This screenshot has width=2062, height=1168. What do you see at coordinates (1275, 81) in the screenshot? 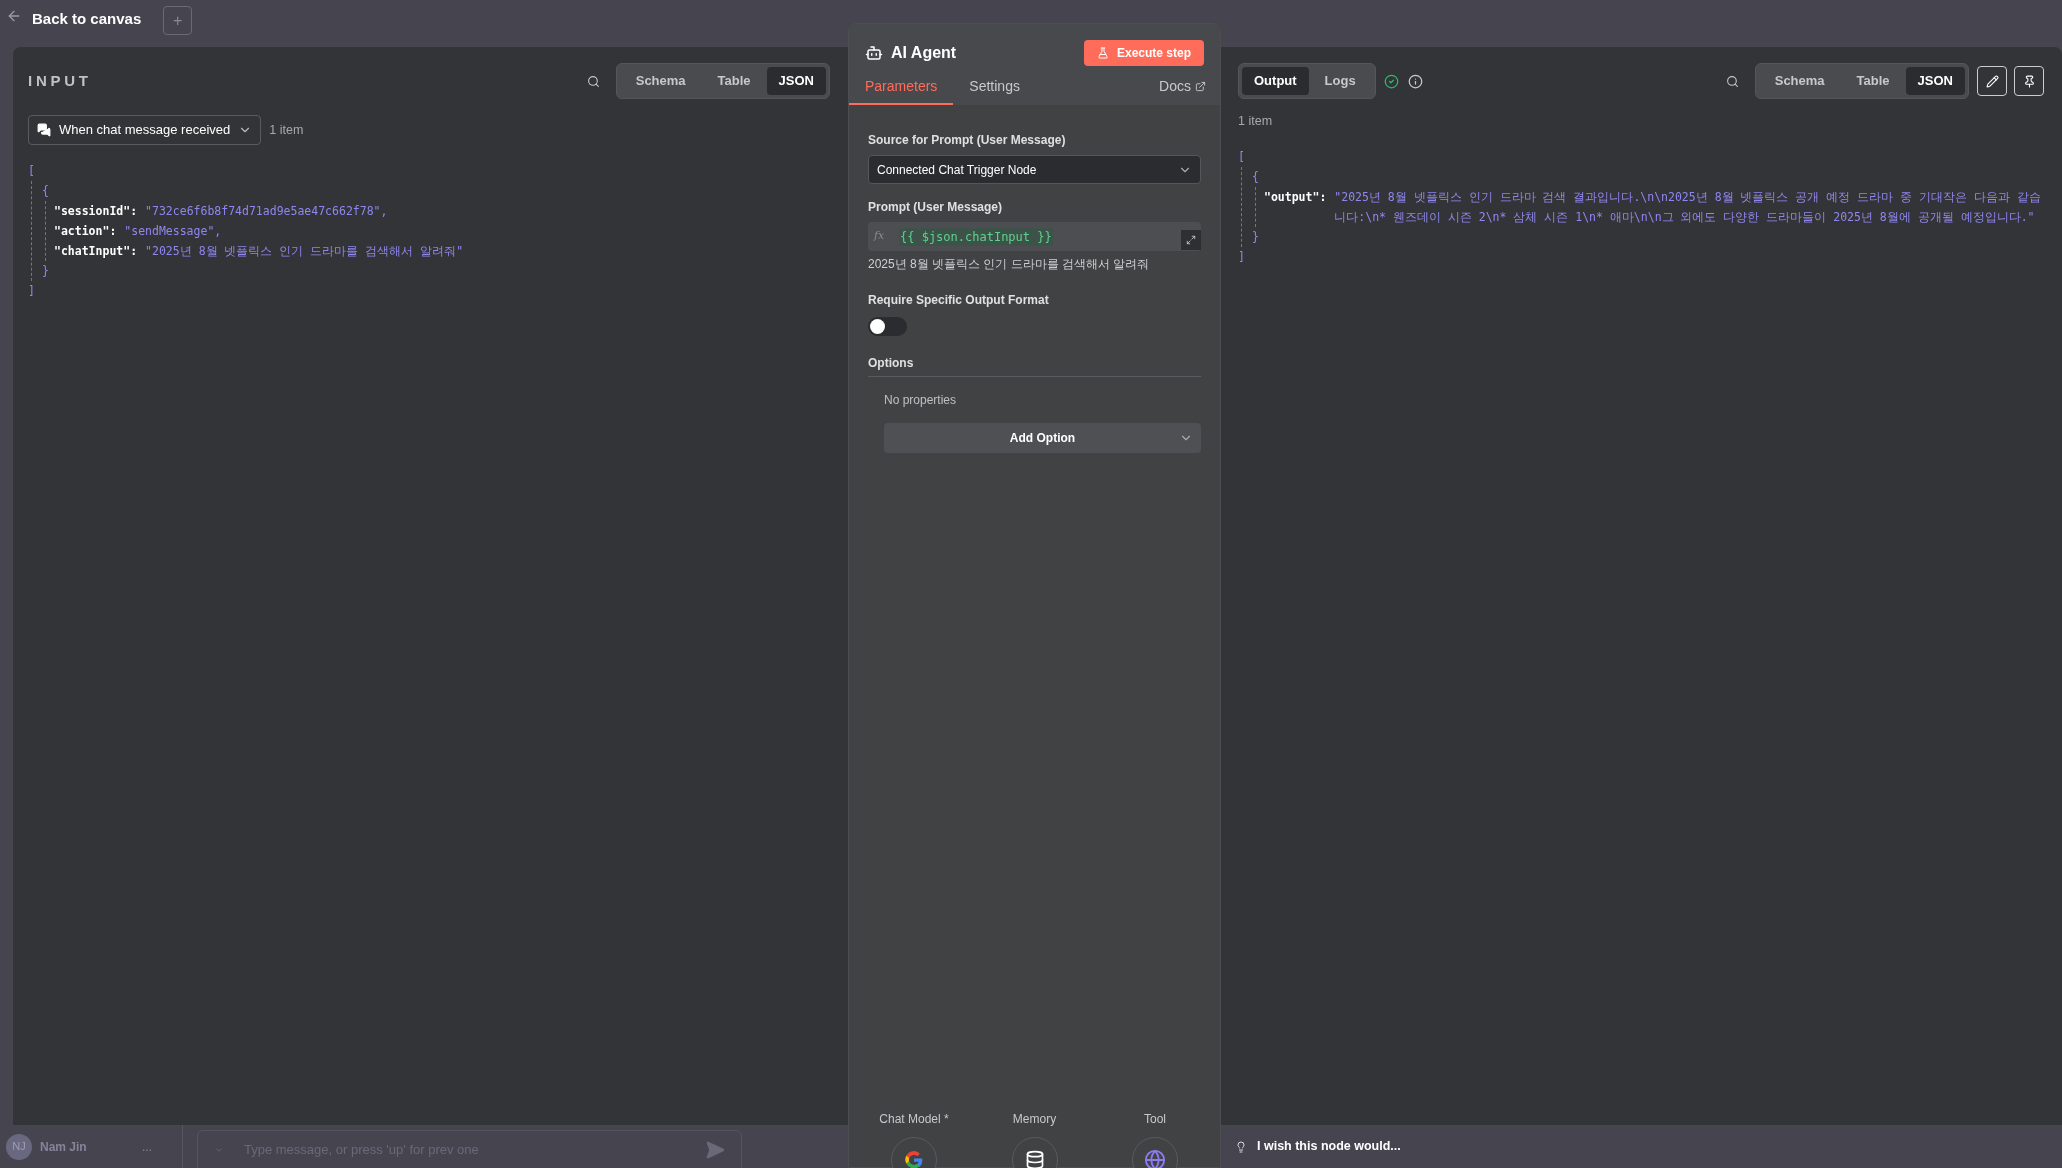
I see `view-tab: Output` at bounding box center [1275, 81].